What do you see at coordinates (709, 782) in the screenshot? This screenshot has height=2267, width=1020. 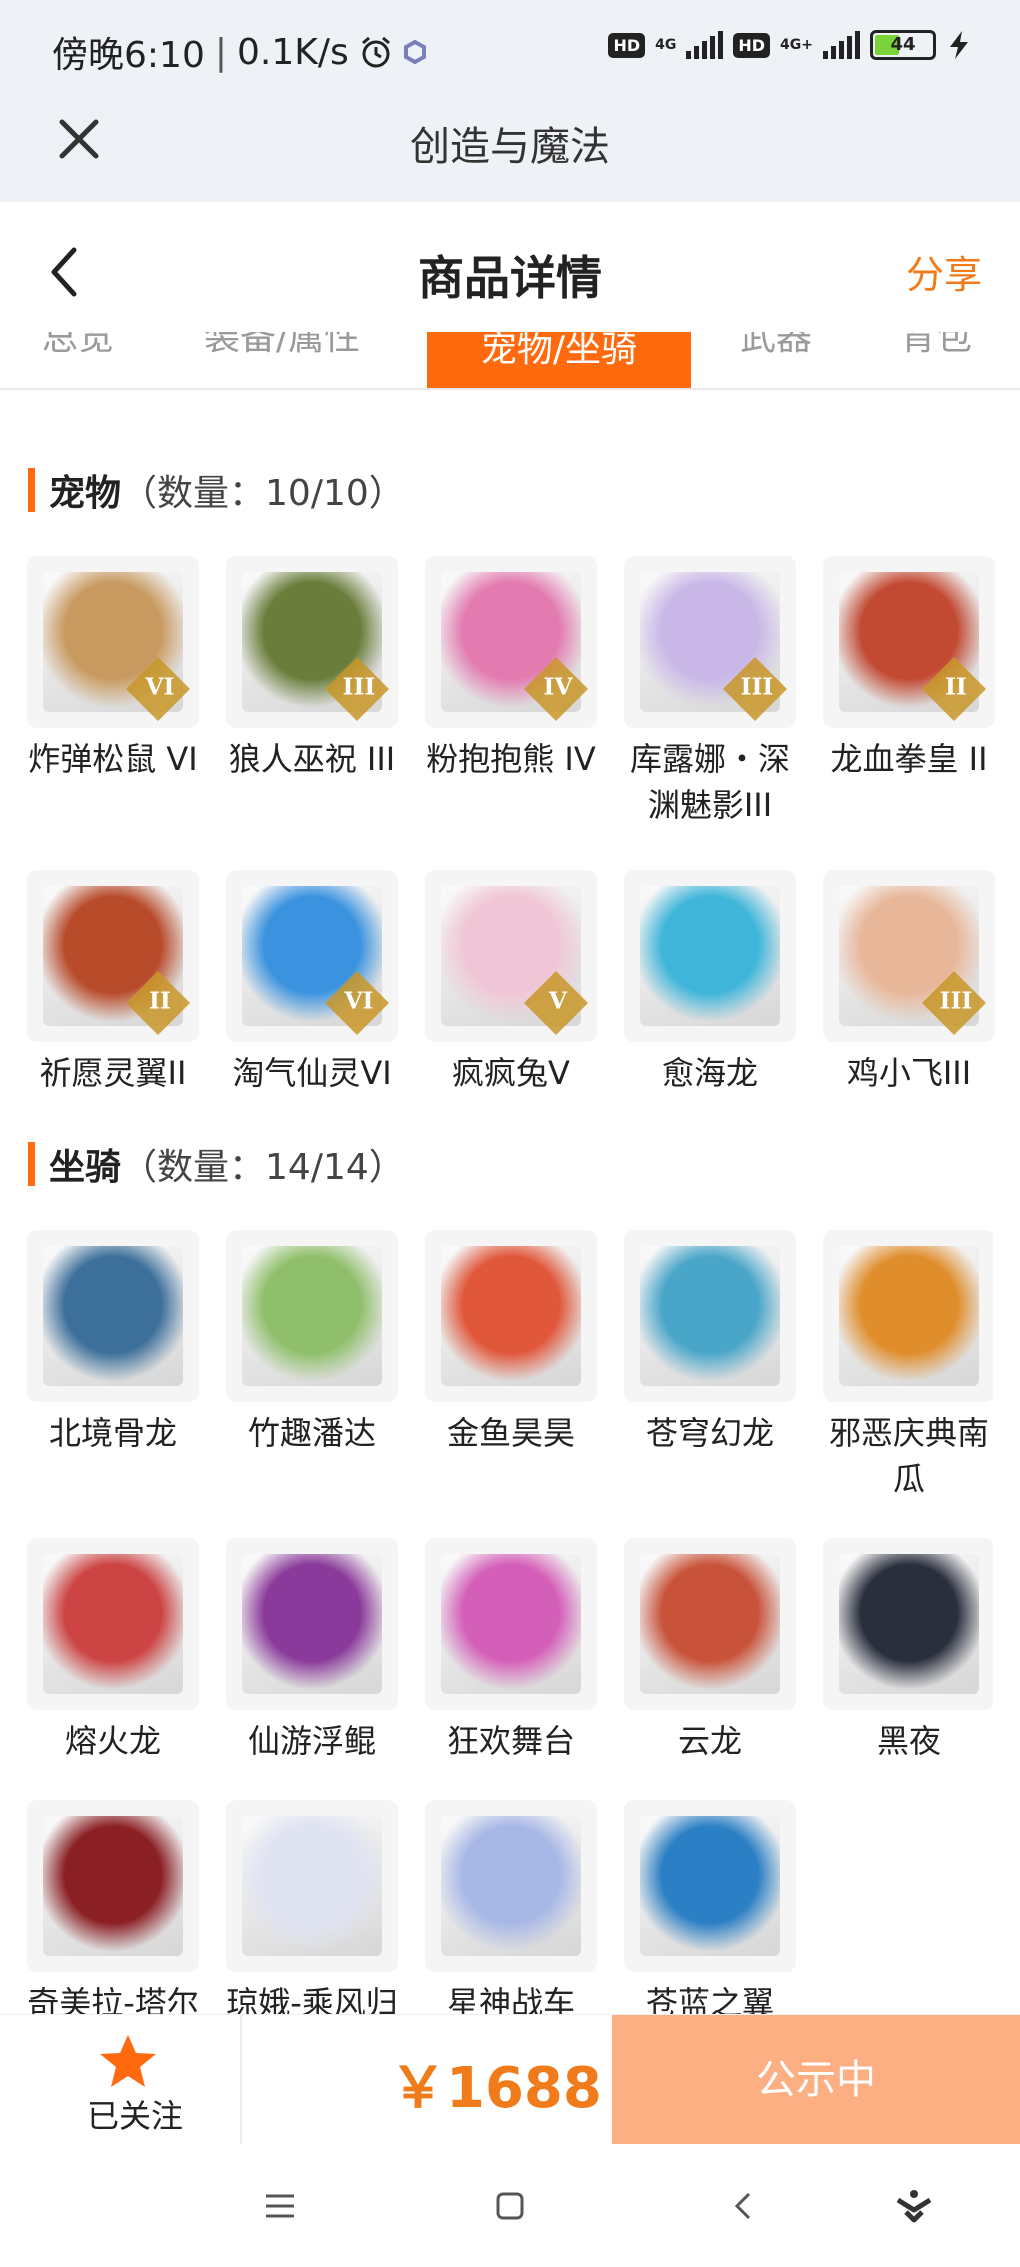 I see `pets-name: 库露娜・深渊魅影III` at bounding box center [709, 782].